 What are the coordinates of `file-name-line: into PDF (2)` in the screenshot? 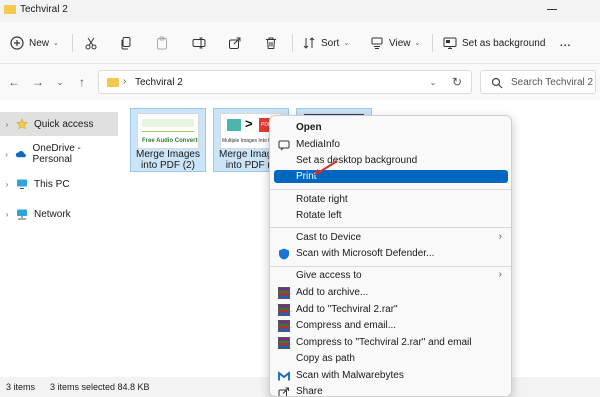 It's located at (168, 165).